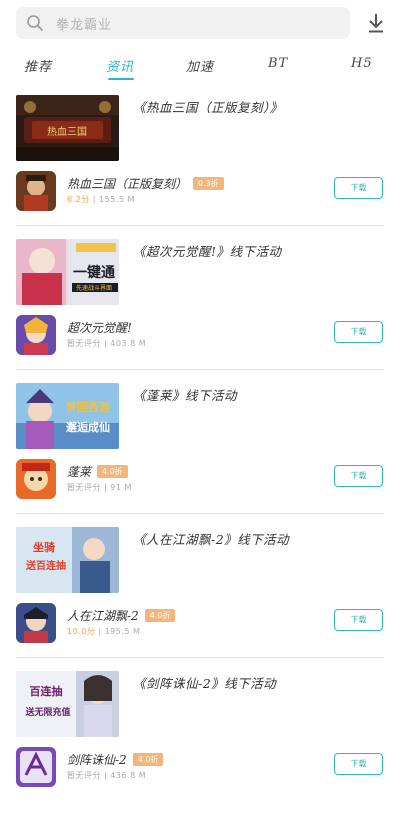 Image resolution: width=400 pixels, height=815 pixels. I want to click on banner-subline: 邂逅成仙, so click(88, 427).